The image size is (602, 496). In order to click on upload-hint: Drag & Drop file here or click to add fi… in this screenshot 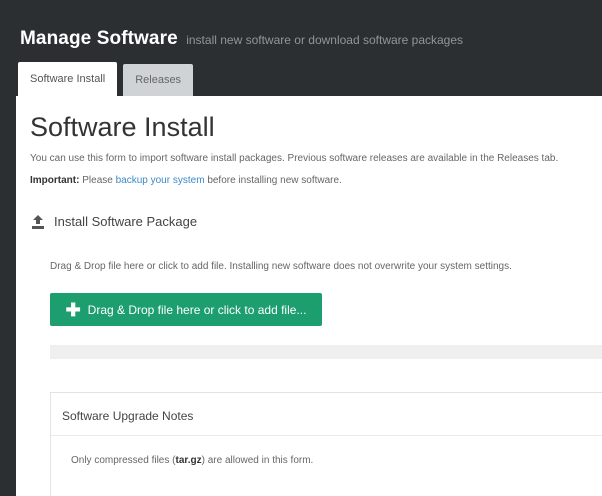, I will do `click(281, 266)`.